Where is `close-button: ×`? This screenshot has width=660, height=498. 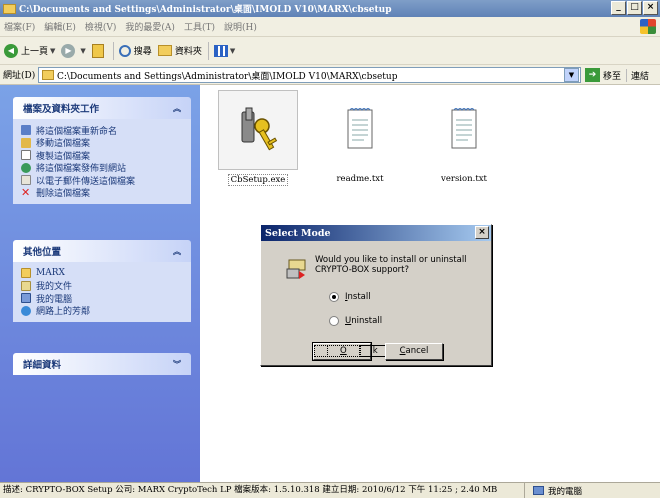
close-button: × is located at coordinates (650, 8).